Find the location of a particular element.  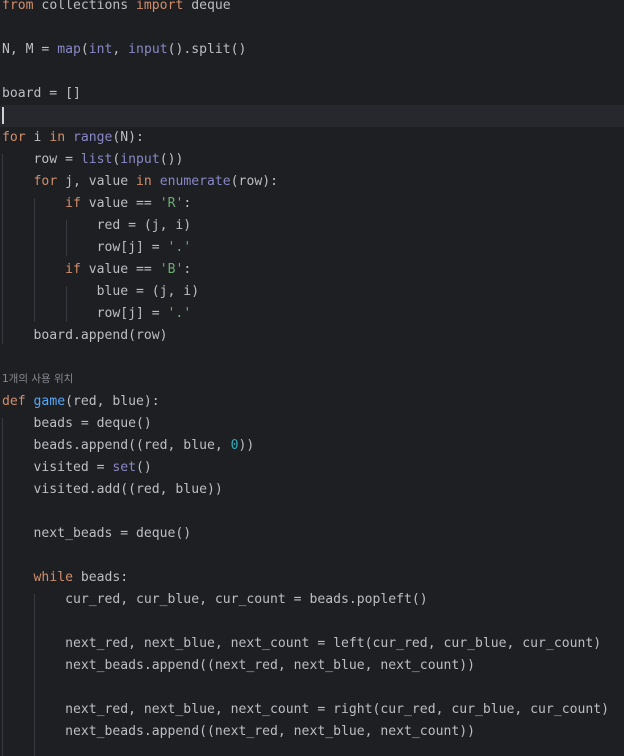

code-line: board.append(row) is located at coordinates (312, 336).